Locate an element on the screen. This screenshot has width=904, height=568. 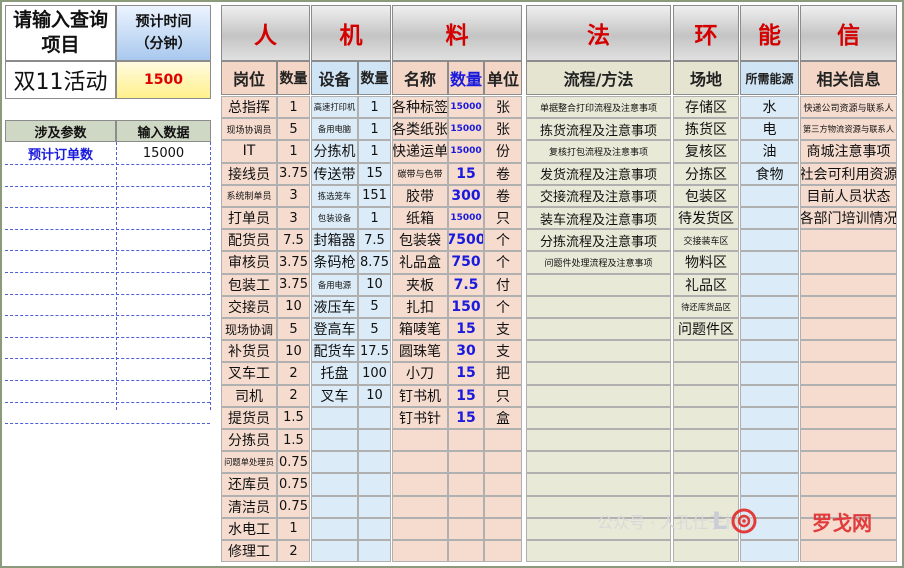
ji-equipment-cell: 托盘 is located at coordinates (334, 373).